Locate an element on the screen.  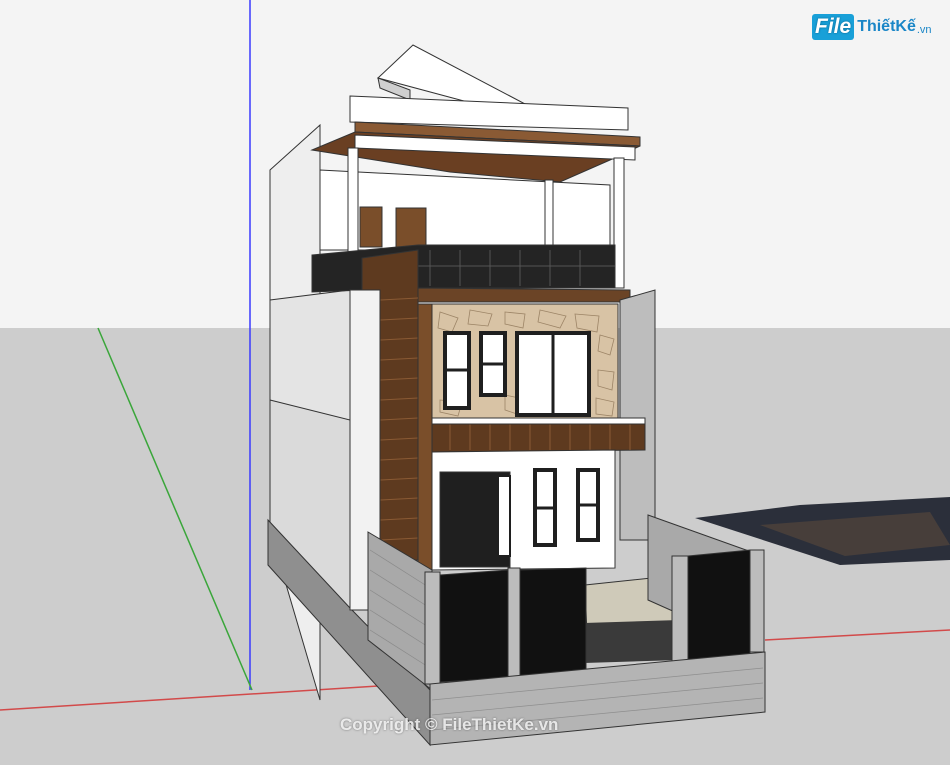
copyright-watermark: Copyright © FileThietKe.vn is located at coordinates (449, 724).